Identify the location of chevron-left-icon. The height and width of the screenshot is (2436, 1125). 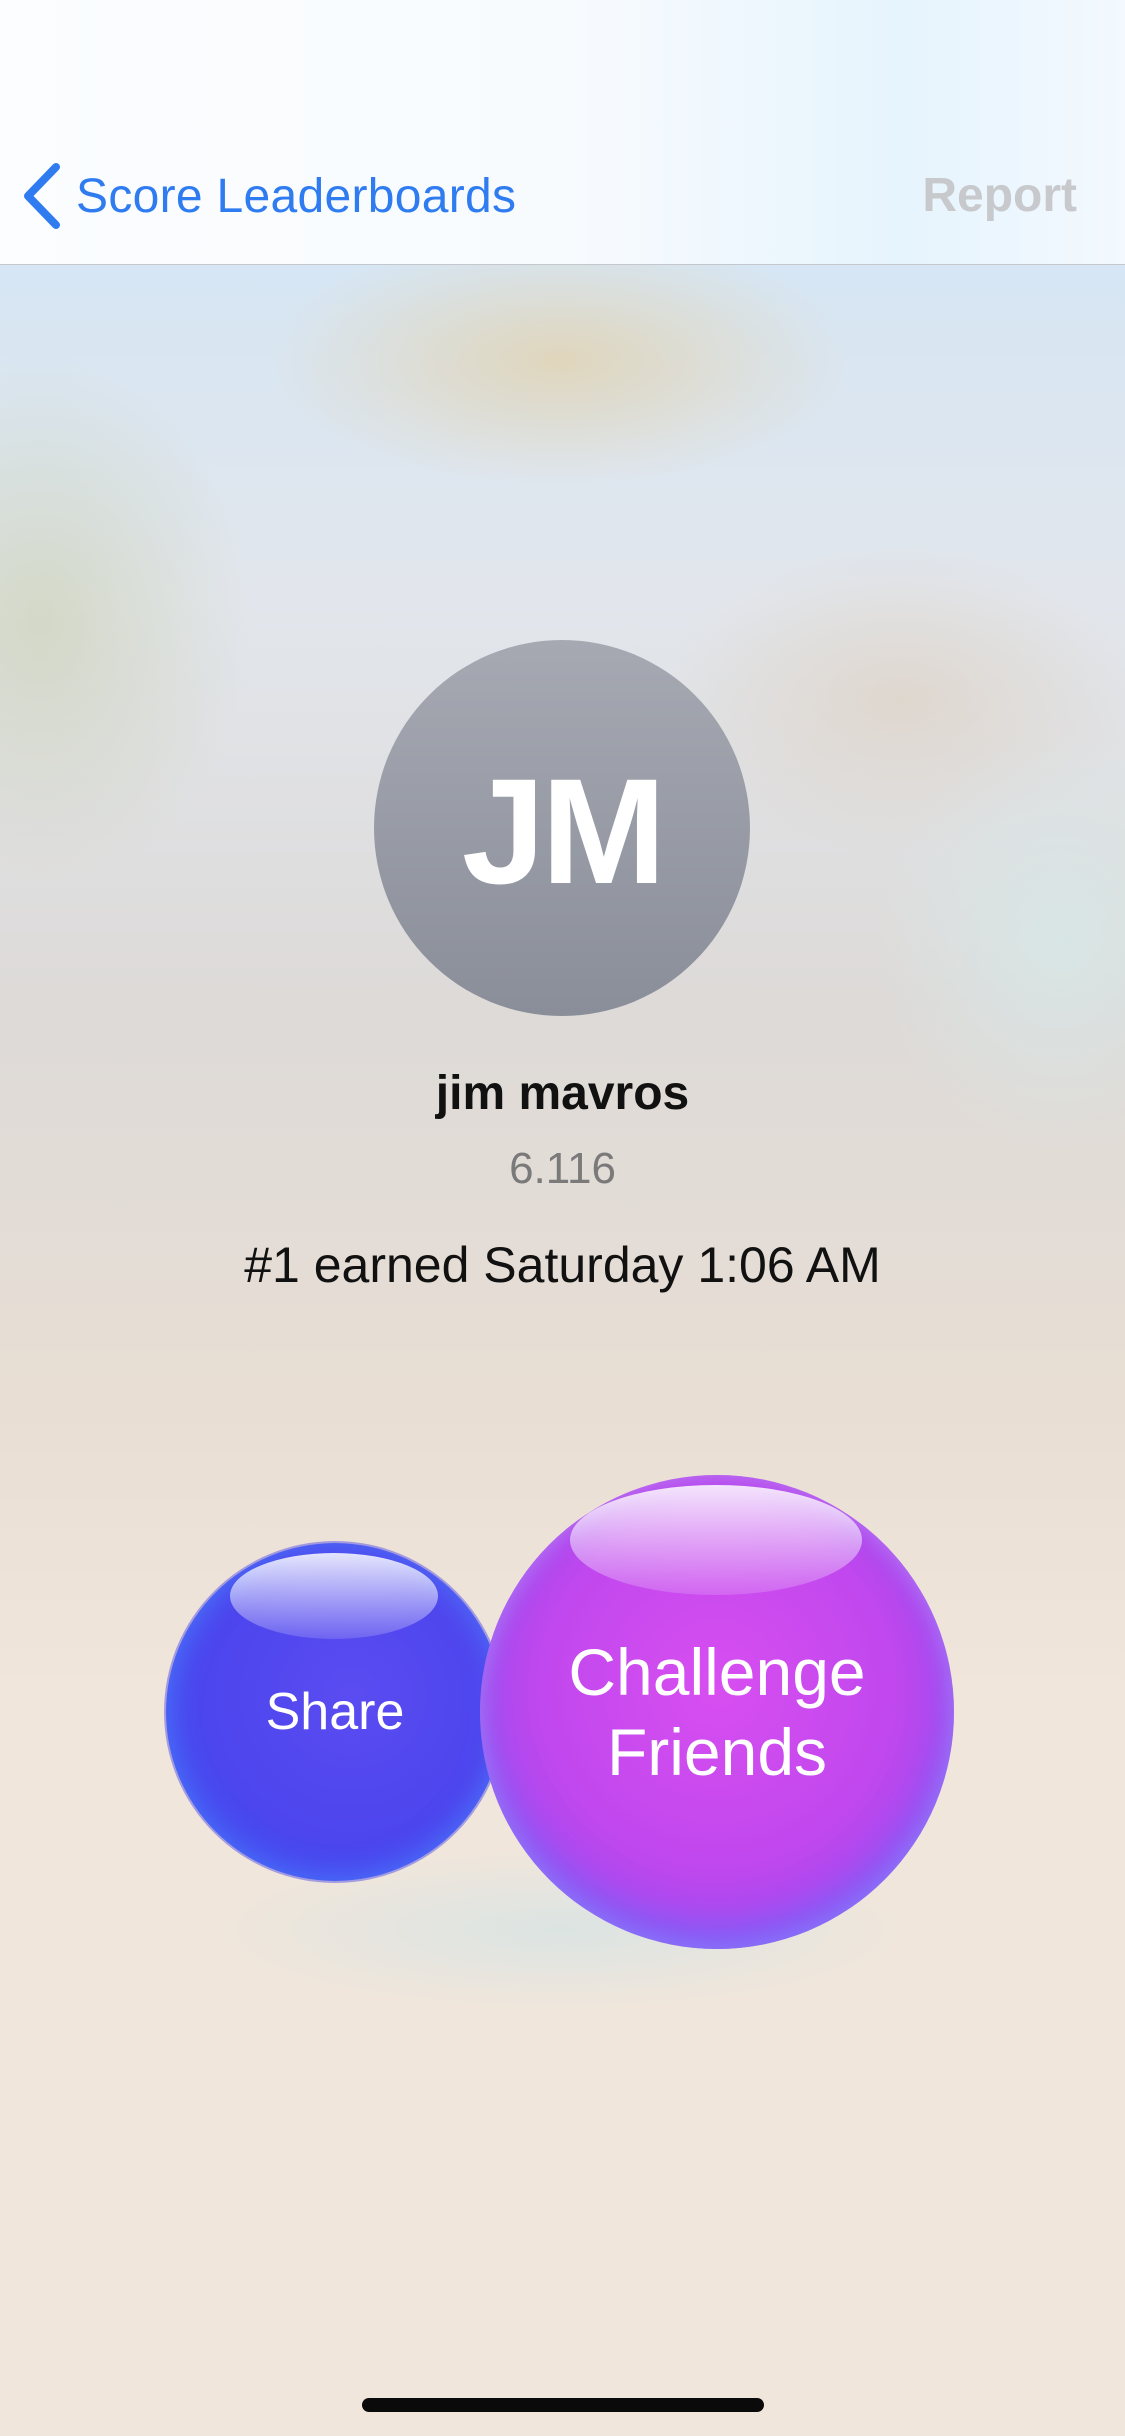
(42, 196).